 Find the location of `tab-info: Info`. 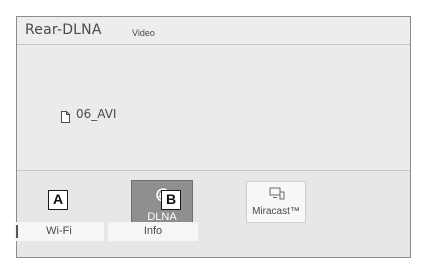

tab-info: Info is located at coordinates (153, 231).